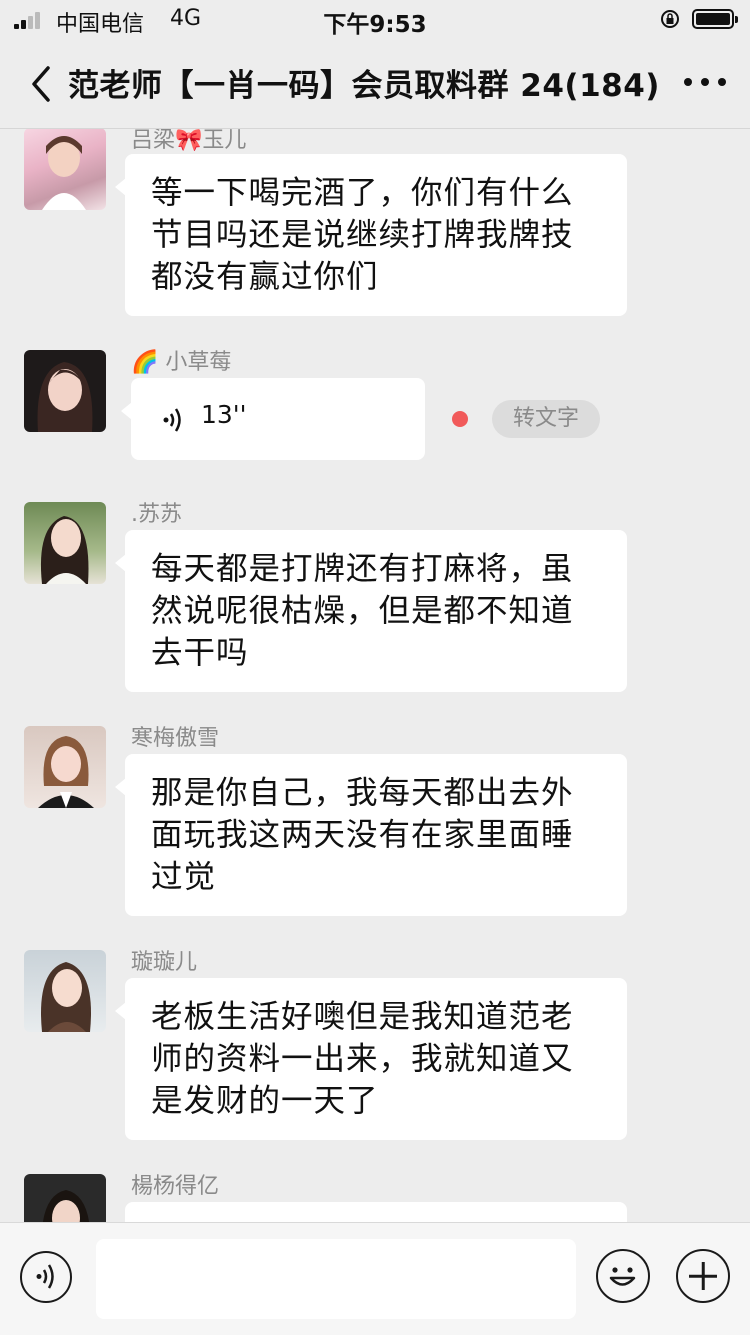 This screenshot has height=1335, width=750. I want to click on input-bar, so click(375, 1278).